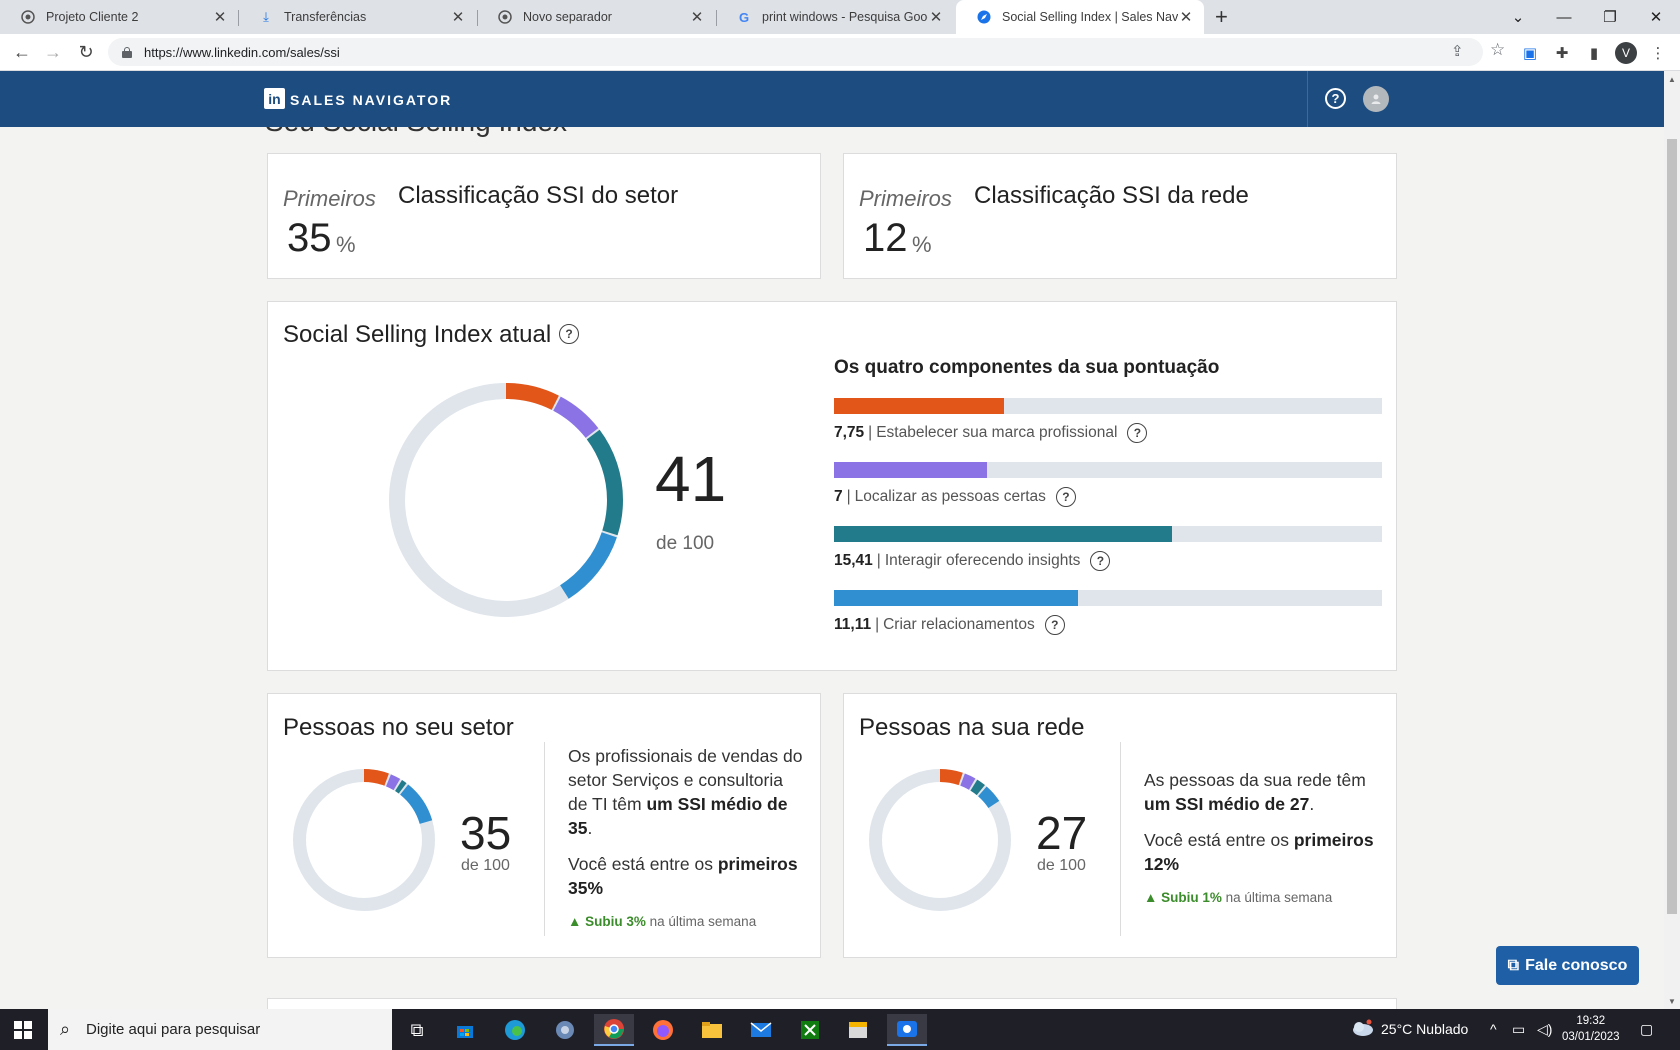 The width and height of the screenshot is (1680, 1050). Describe the element at coordinates (86, 52) in the screenshot. I see `reload-button: ↻` at that location.